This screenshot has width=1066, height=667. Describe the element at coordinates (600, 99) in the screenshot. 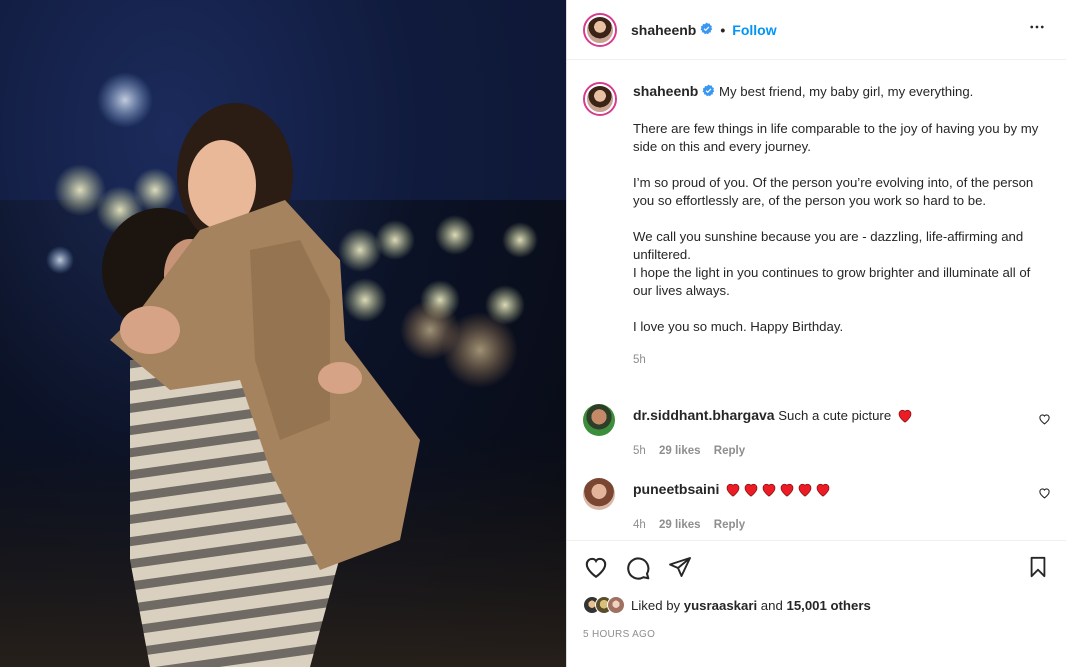

I see `caption-avatar` at that location.